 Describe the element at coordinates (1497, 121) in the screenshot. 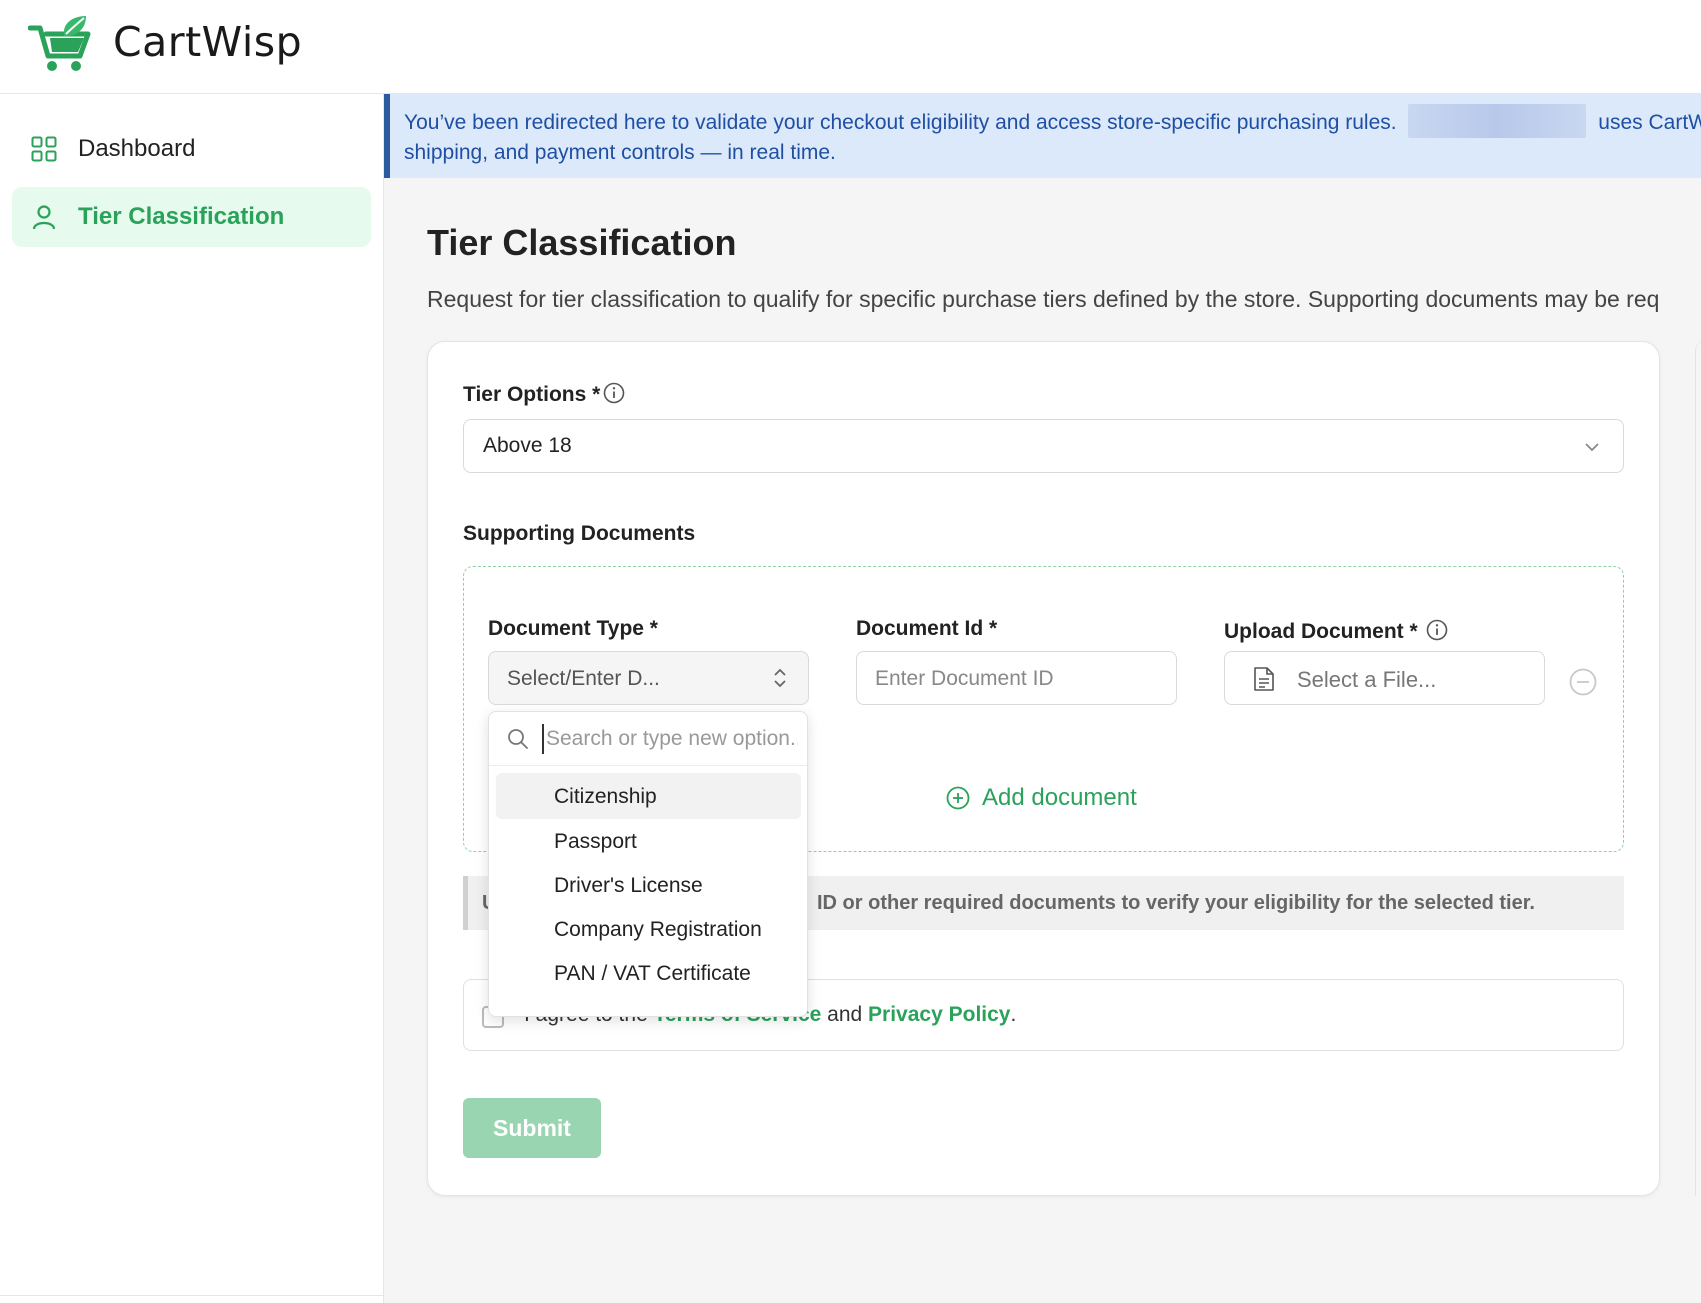

I see `redacted-store-name` at that location.